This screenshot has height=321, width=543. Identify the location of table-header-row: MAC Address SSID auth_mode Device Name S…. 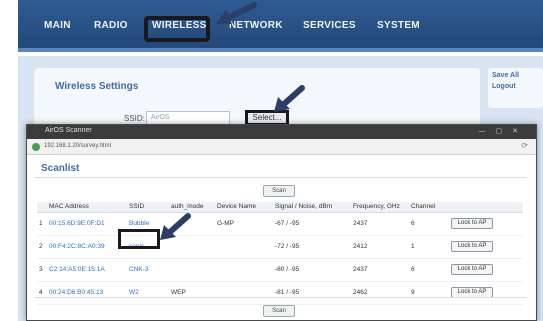
(280, 207).